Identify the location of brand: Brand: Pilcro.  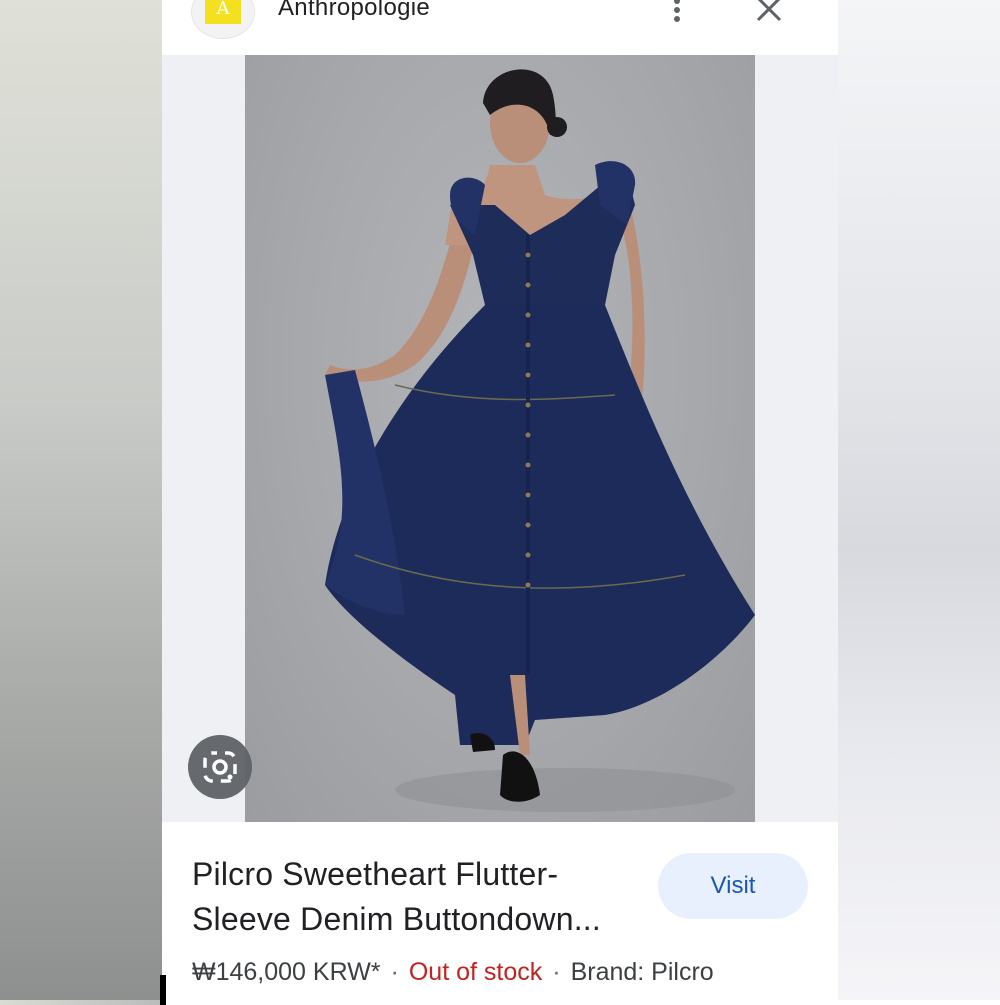
(642, 972).